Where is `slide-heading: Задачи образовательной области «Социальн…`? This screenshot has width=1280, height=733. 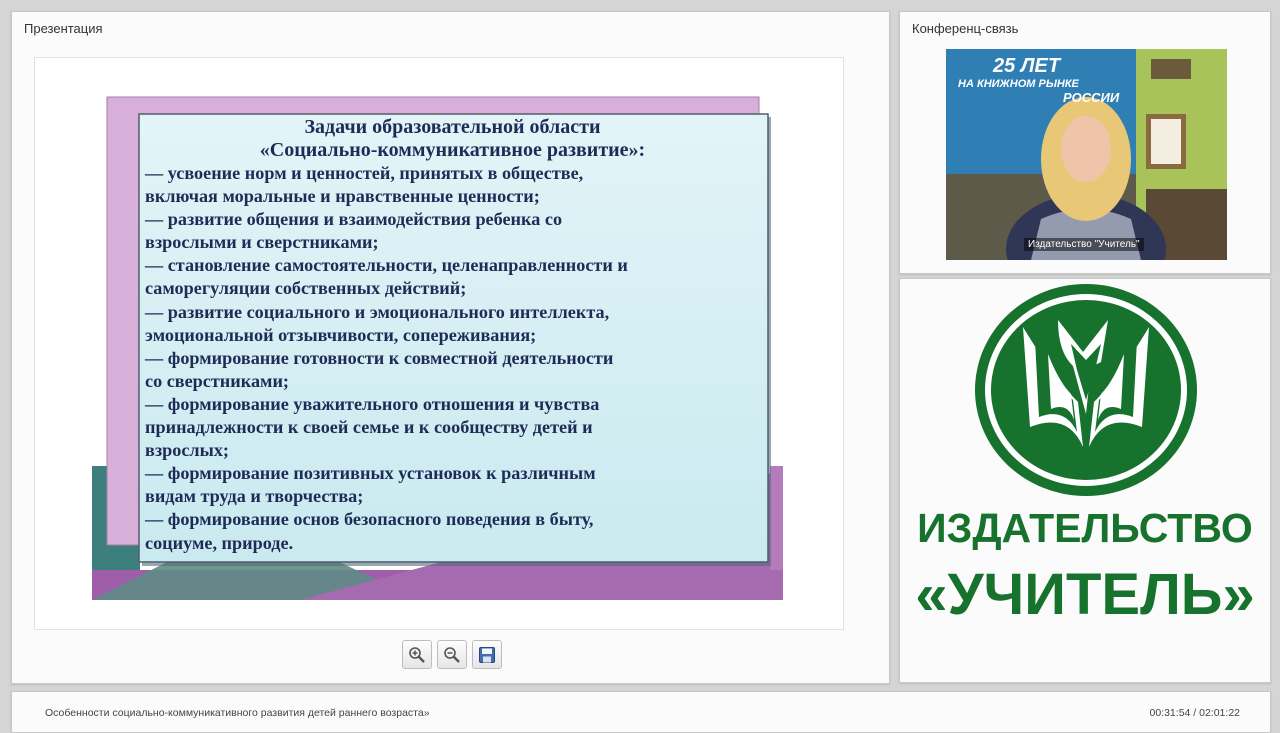 slide-heading: Задачи образовательной области «Социальн… is located at coordinates (452, 139).